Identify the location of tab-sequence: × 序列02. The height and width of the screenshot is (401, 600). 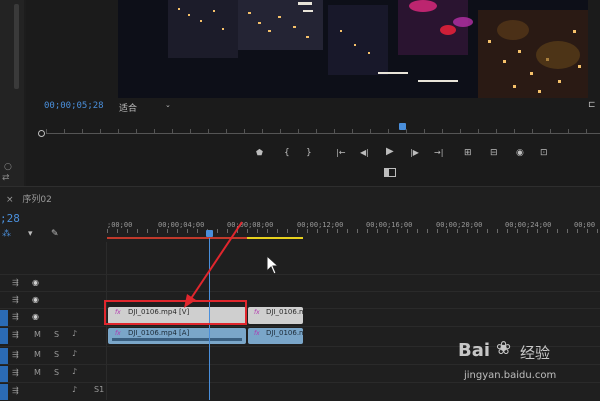
(29, 198).